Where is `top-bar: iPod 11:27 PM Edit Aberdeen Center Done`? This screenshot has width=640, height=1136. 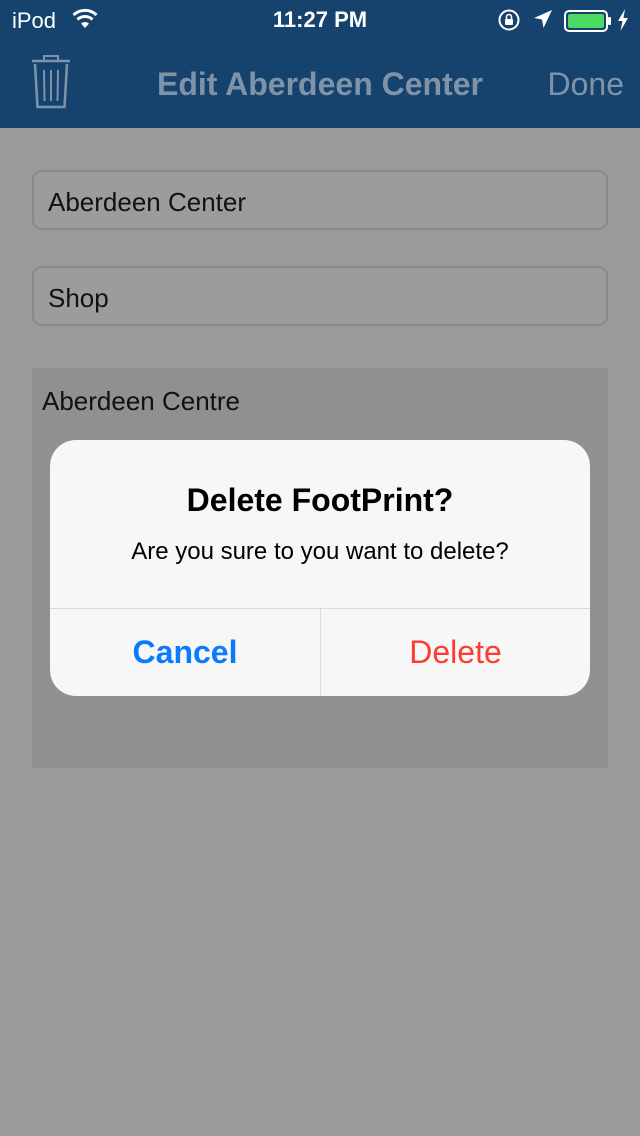 top-bar: iPod 11:27 PM Edit Aberdeen Center Done is located at coordinates (320, 64).